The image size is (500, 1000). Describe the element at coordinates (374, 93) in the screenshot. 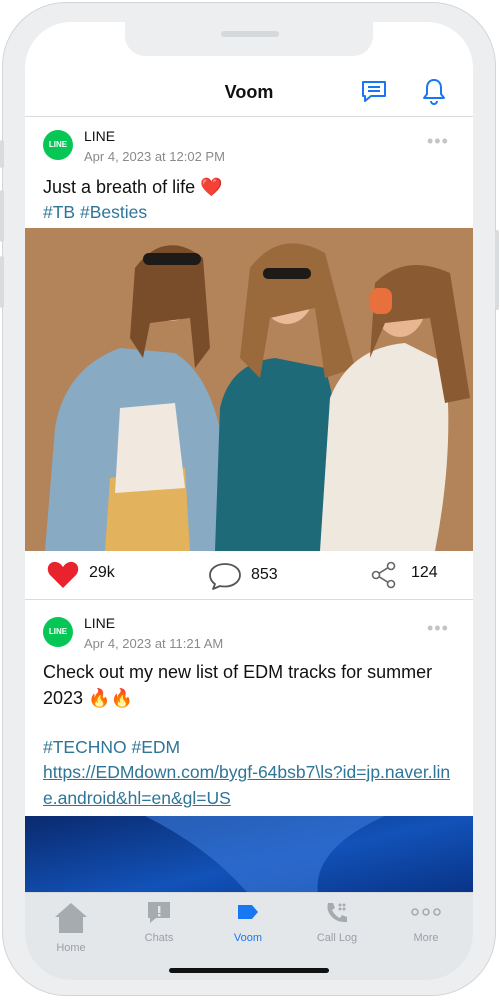

I see `message-icon` at that location.